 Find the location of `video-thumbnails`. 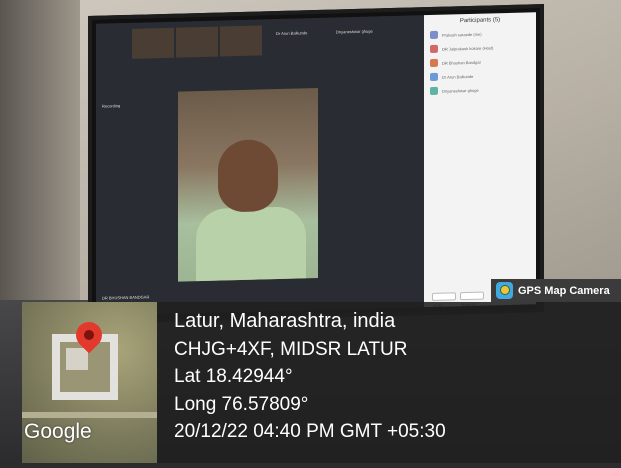

video-thumbnails is located at coordinates (197, 42).